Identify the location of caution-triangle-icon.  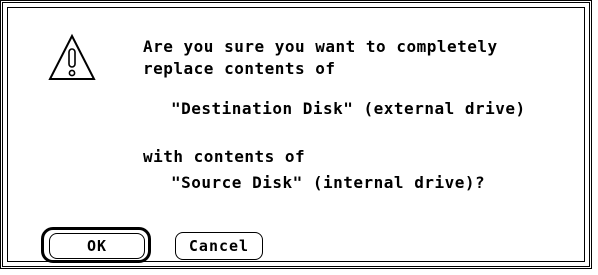
(72, 56).